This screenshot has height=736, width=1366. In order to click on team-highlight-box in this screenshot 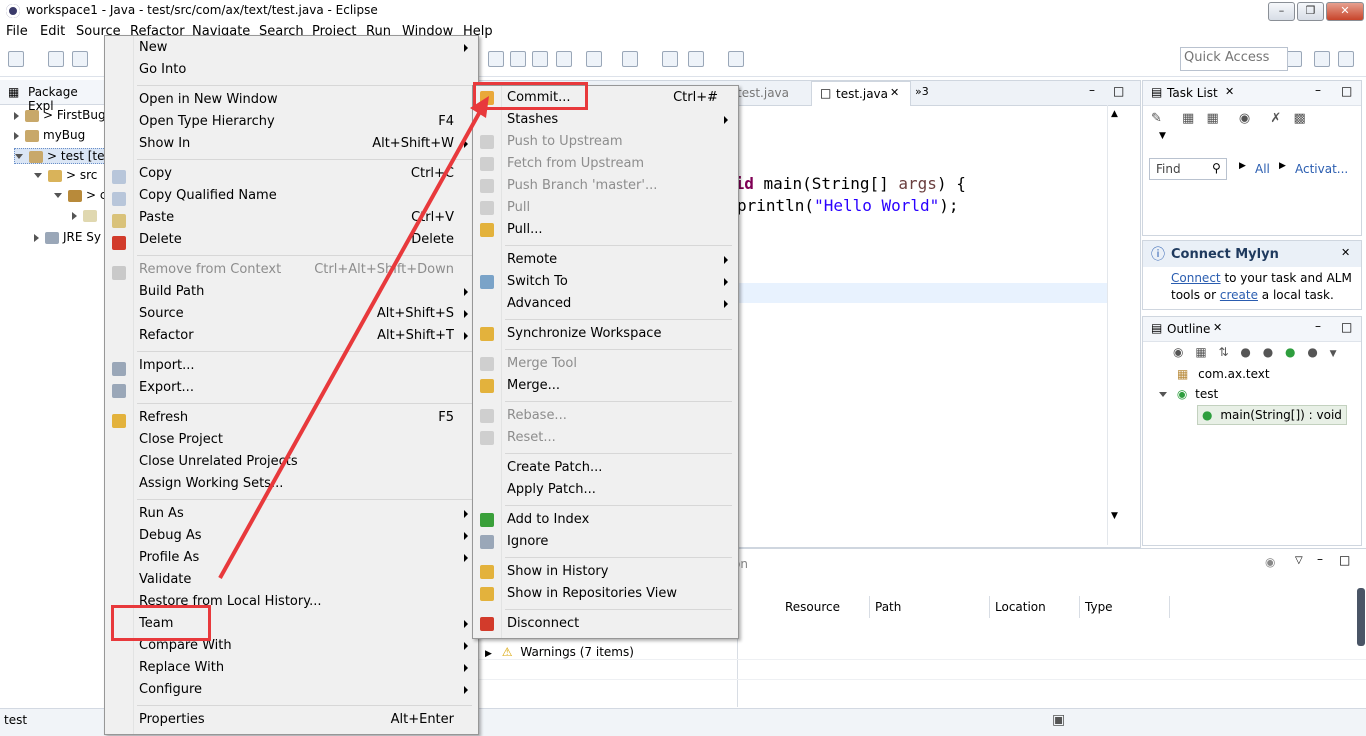, I will do `click(161, 623)`.